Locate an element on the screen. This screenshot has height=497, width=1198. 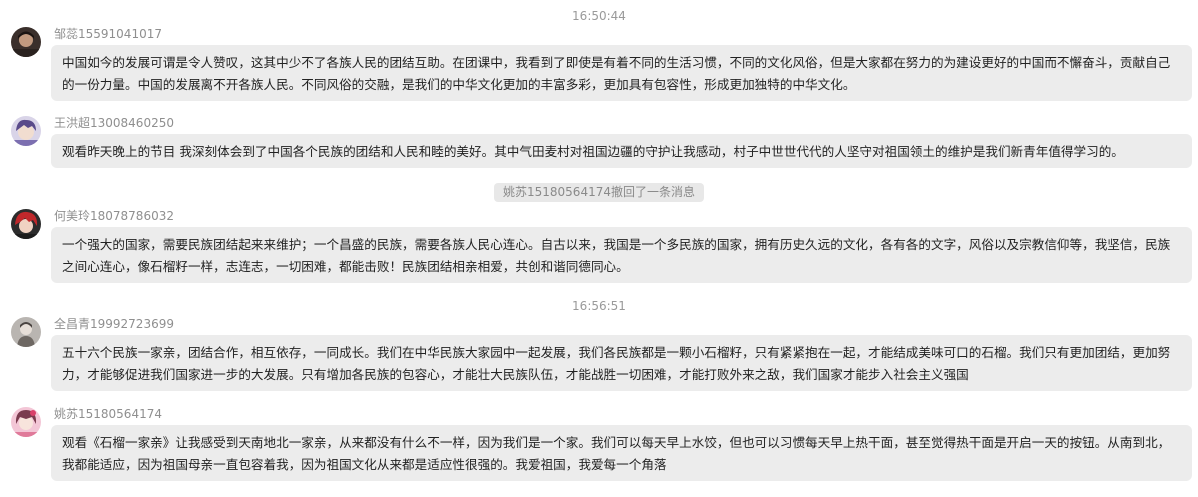
dark-portrait-avatar-icon is located at coordinates (26, 42).